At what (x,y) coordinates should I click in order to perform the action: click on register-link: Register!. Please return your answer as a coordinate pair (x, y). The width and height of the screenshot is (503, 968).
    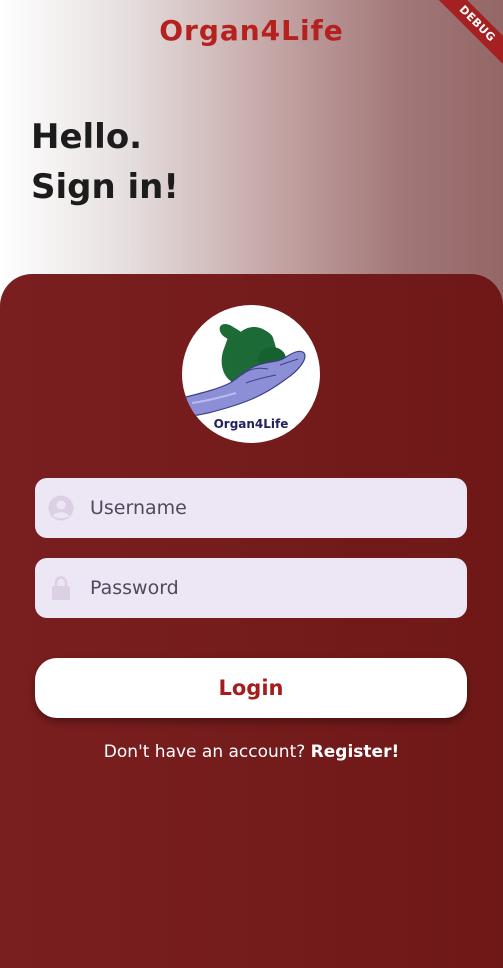
    Looking at the image, I should click on (355, 752).